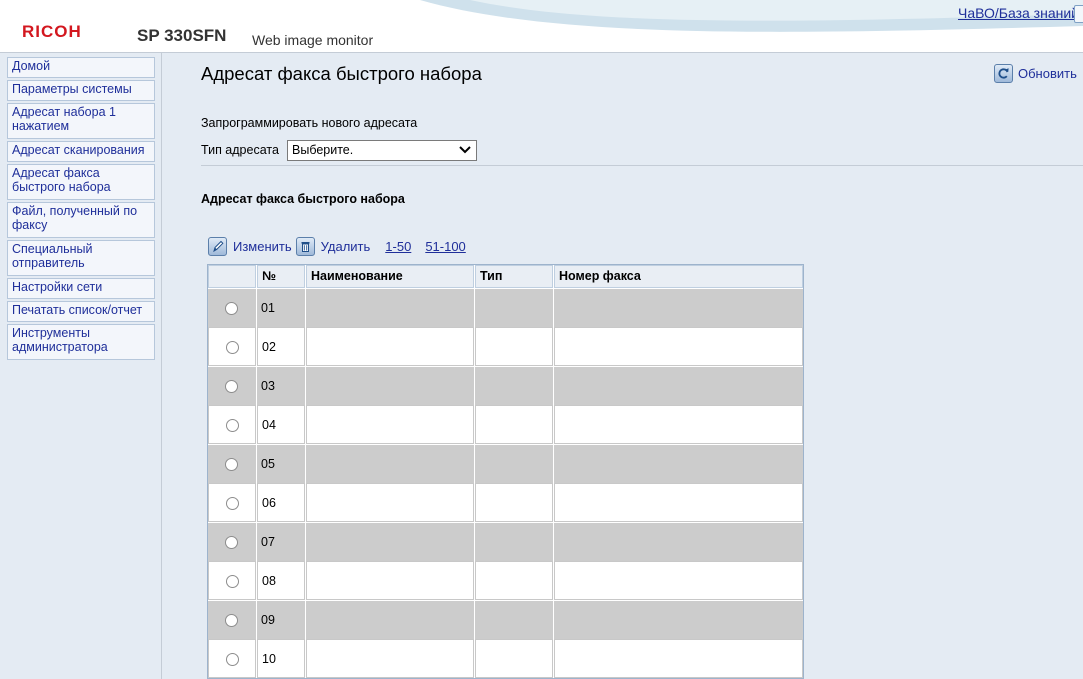  I want to click on row-number: 04, so click(281, 424).